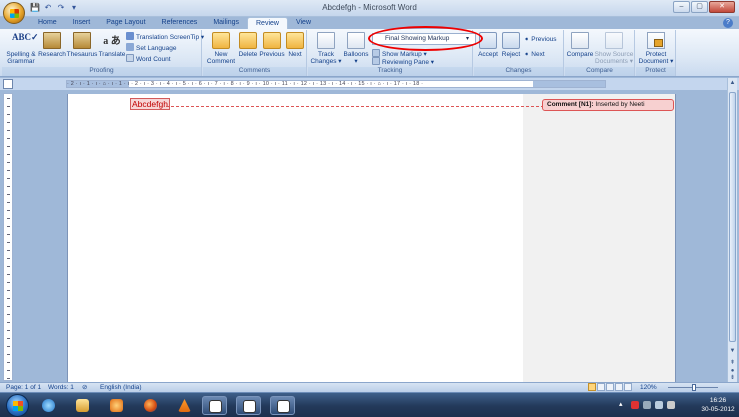 The height and width of the screenshot is (417, 739). Describe the element at coordinates (608, 105) in the screenshot. I see `comment-balloon: Comment [N1]: Inserted by Neeti` at that location.